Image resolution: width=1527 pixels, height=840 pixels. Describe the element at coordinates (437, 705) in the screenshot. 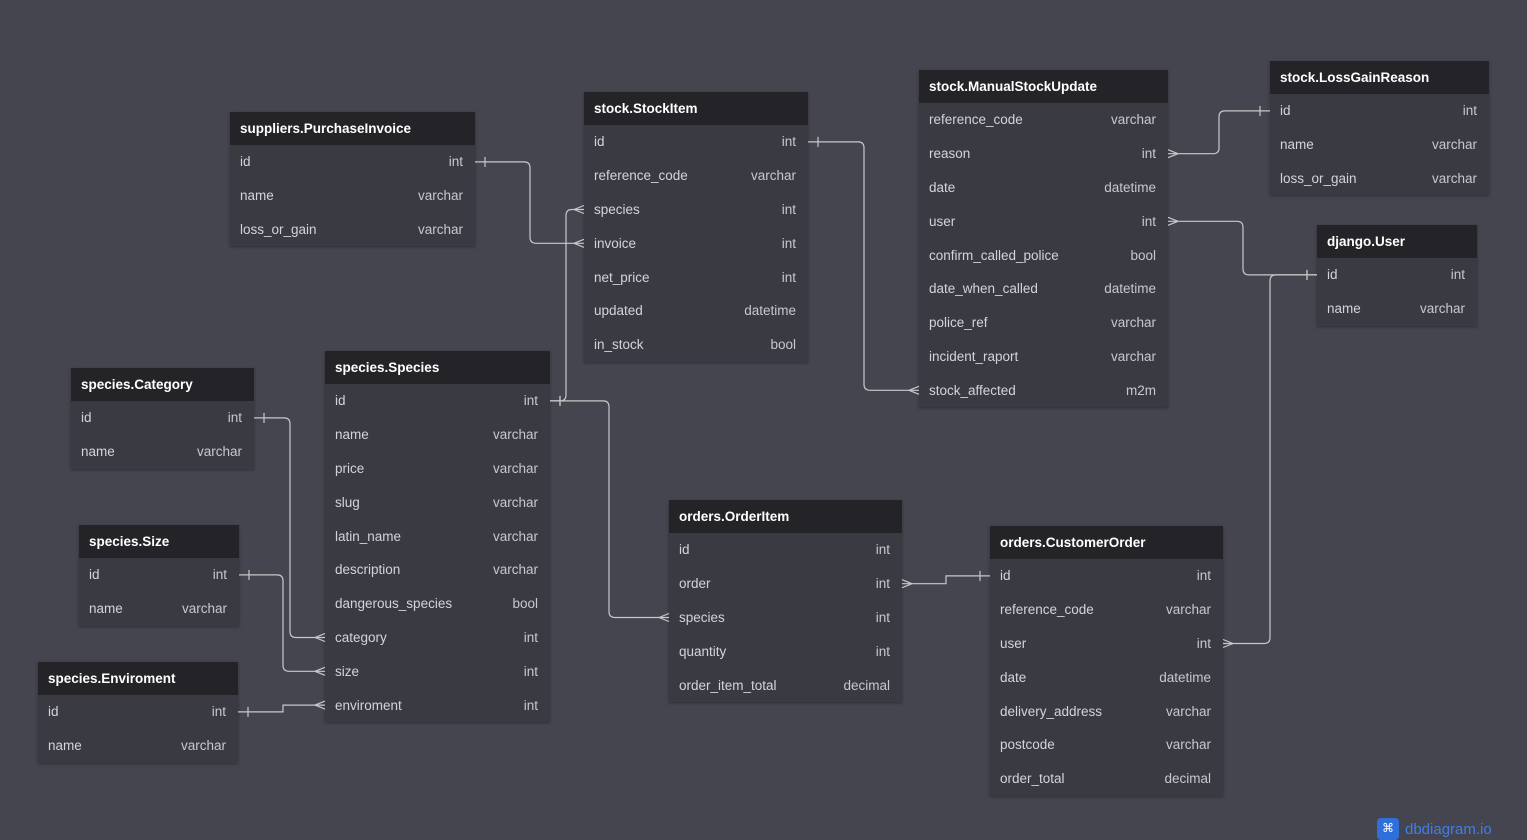

I see `field-row: enviroment int` at that location.